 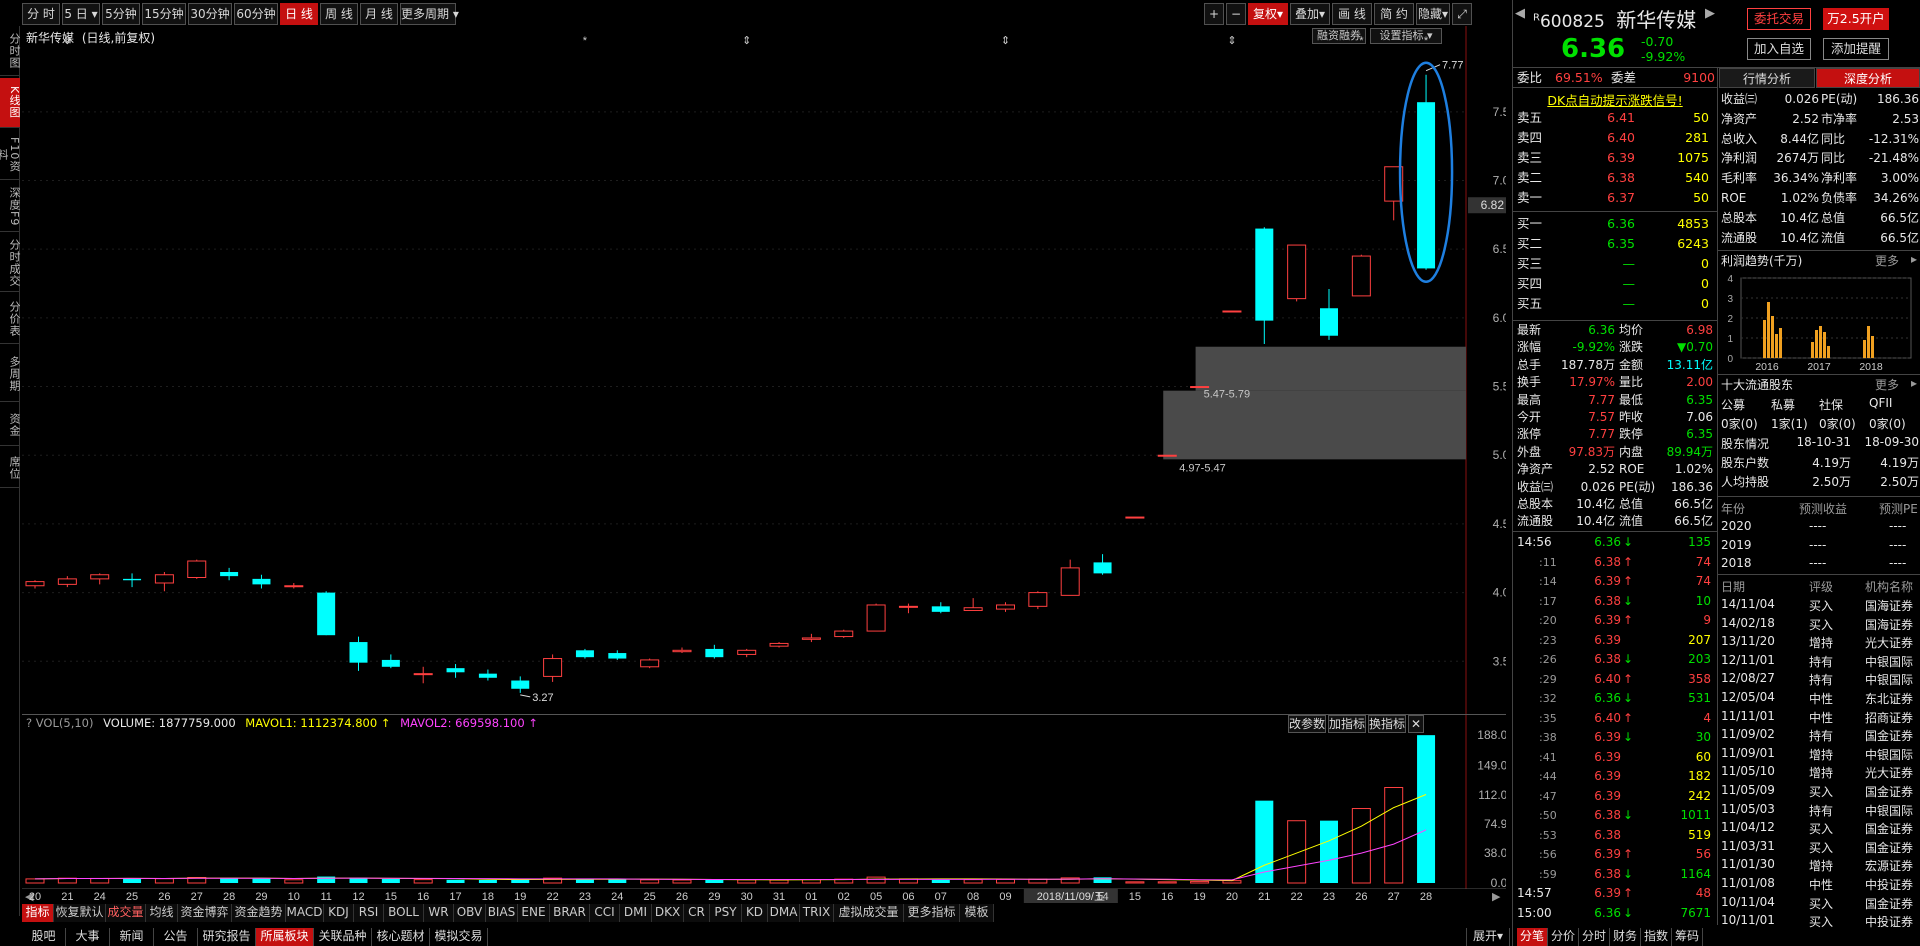 What do you see at coordinates (80, 913) in the screenshot?
I see `indicator-tab: 恢复默认` at bounding box center [80, 913].